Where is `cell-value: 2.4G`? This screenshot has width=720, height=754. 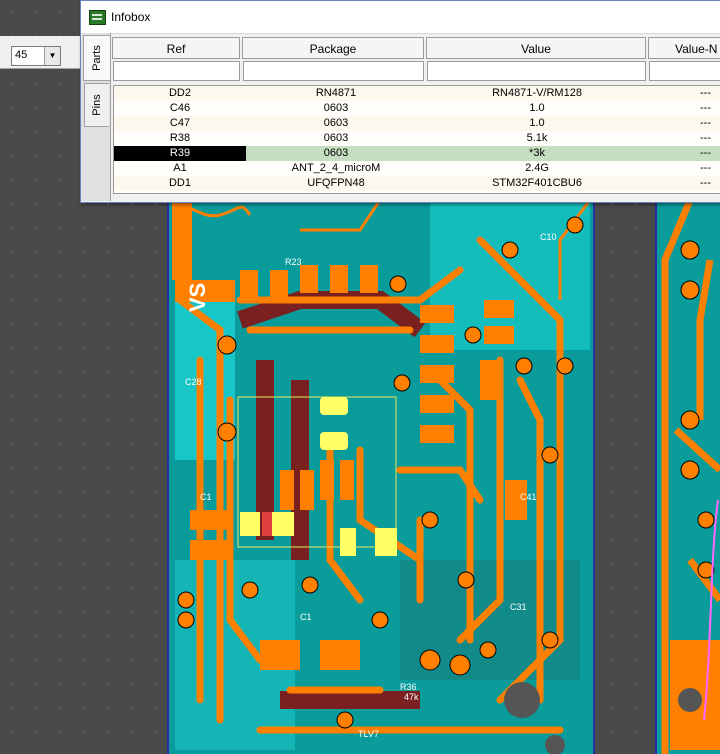 cell-value: 2.4G is located at coordinates (537, 168).